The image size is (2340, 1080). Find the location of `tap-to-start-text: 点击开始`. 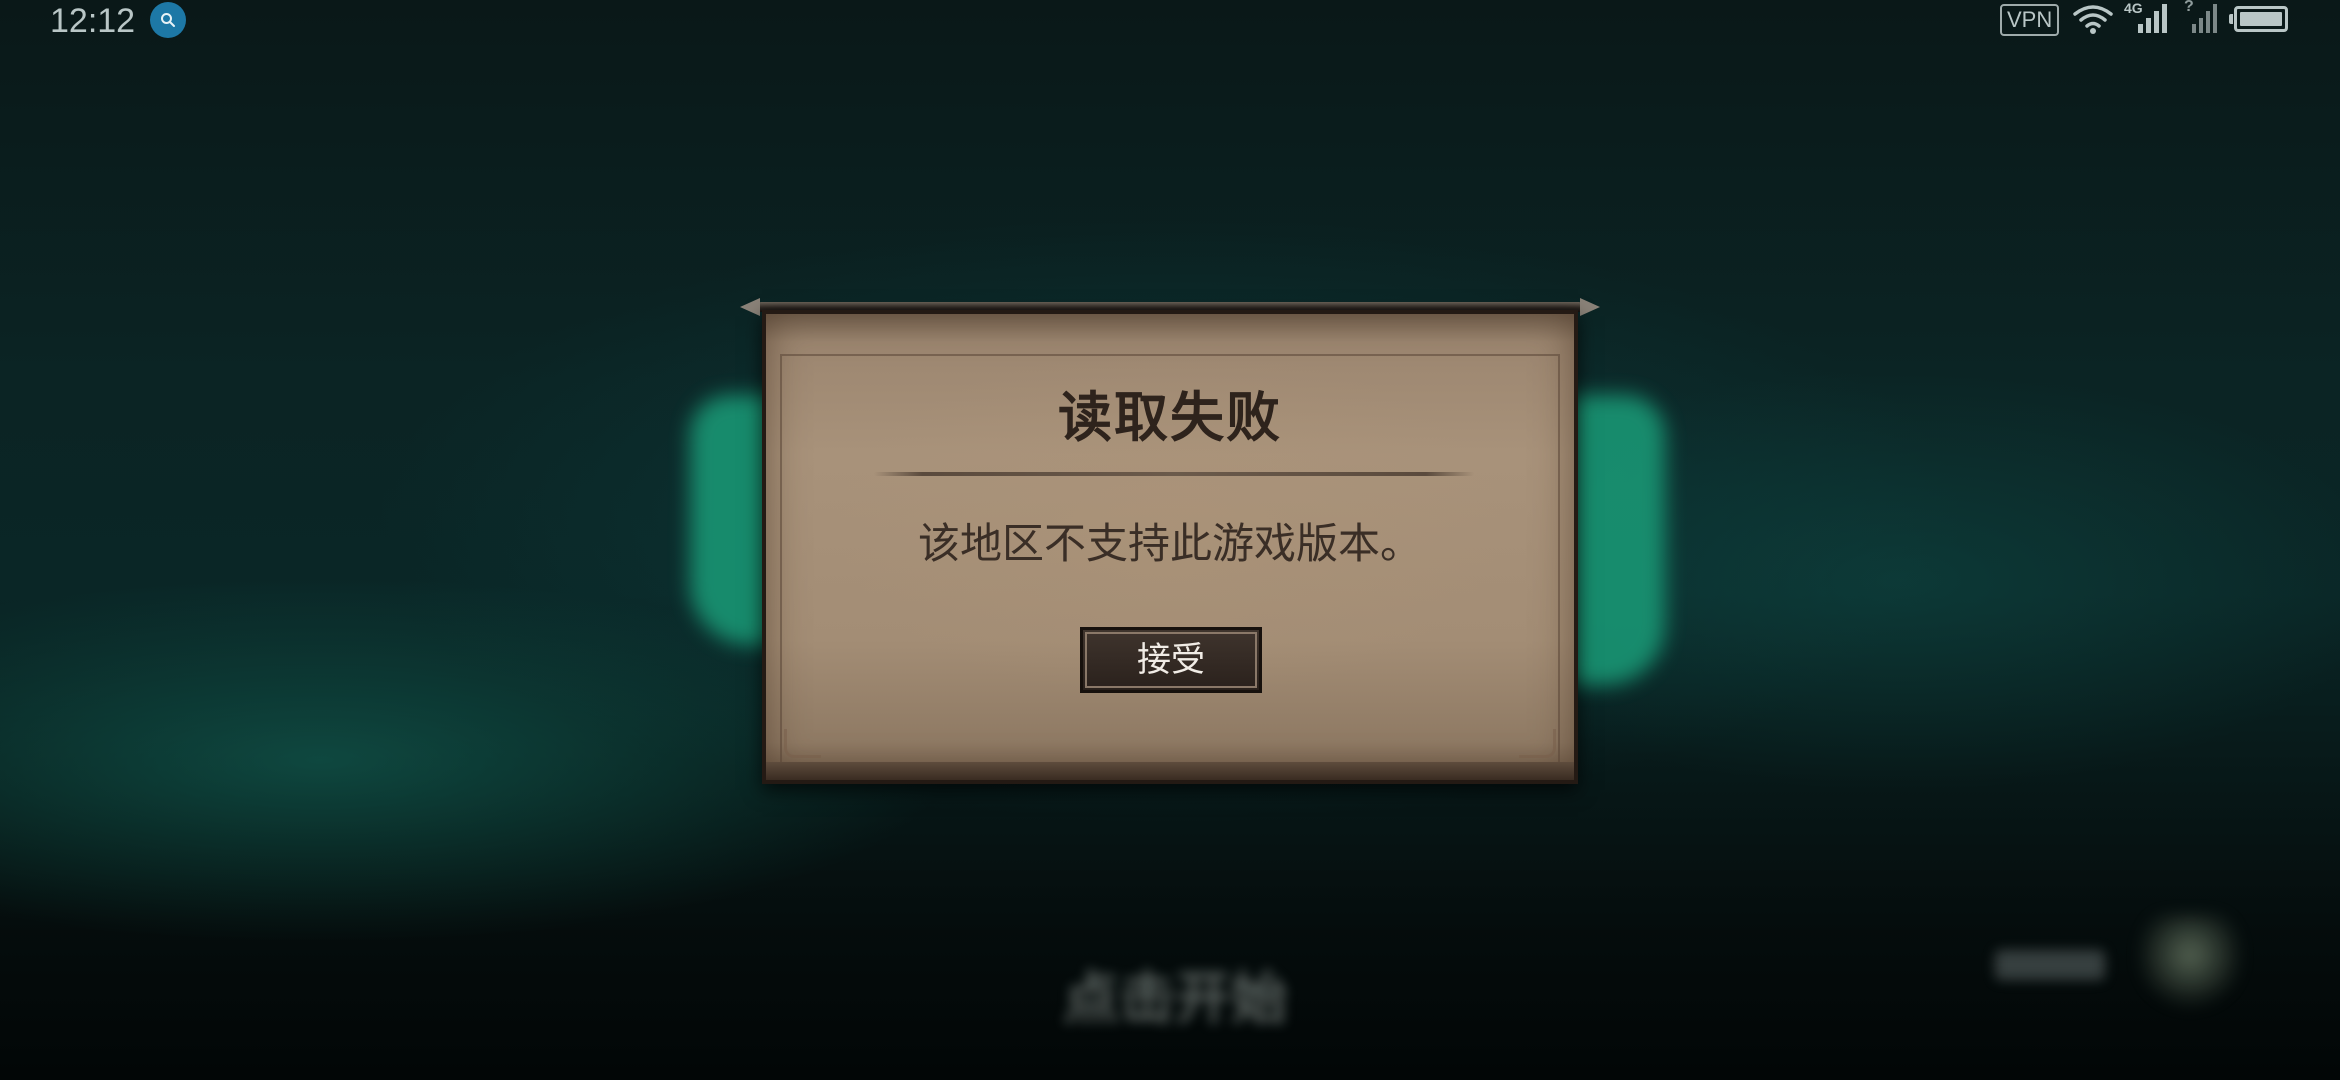

tap-to-start-text: 点击开始 is located at coordinates (1175, 999).